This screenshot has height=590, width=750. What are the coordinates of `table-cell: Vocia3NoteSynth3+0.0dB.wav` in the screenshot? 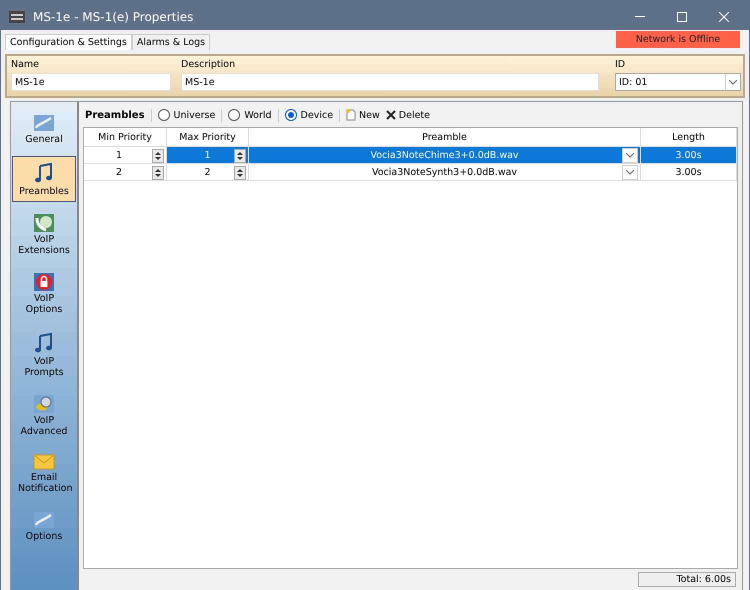 It's located at (445, 172).